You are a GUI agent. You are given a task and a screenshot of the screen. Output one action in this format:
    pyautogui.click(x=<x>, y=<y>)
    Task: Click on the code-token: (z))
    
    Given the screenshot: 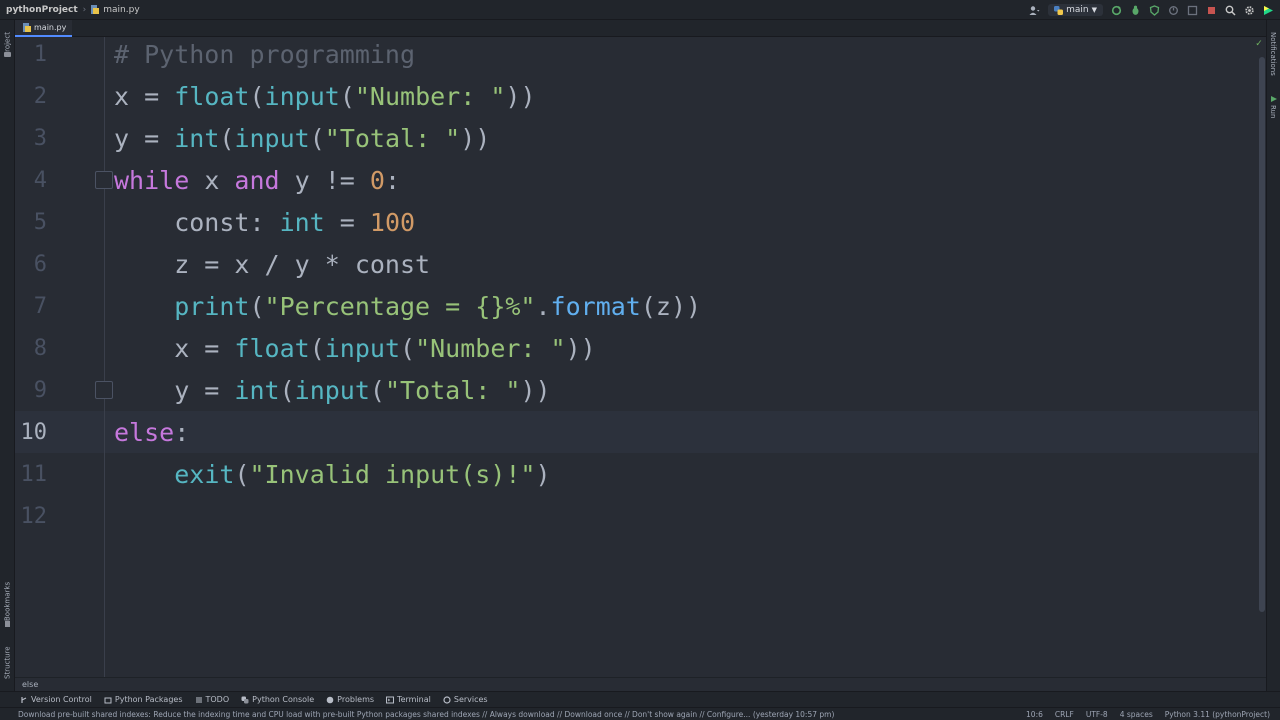 What is the action you would take?
    pyautogui.click(x=671, y=306)
    